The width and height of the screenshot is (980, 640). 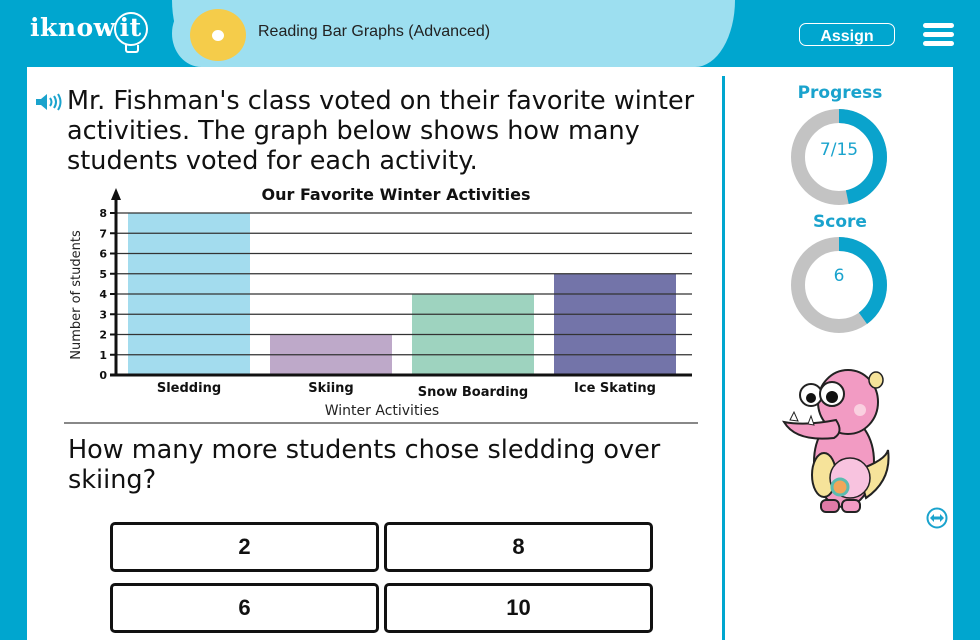 I want to click on logo-bulb-text: it, so click(x=130, y=27).